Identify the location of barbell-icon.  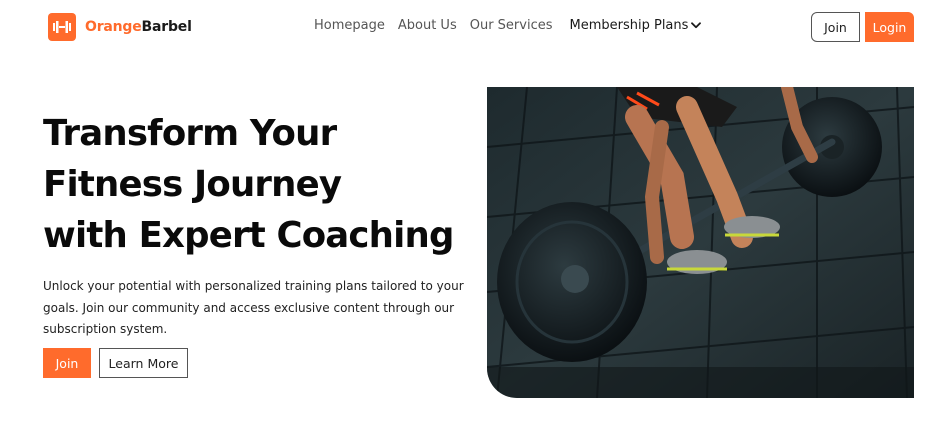
(62, 27).